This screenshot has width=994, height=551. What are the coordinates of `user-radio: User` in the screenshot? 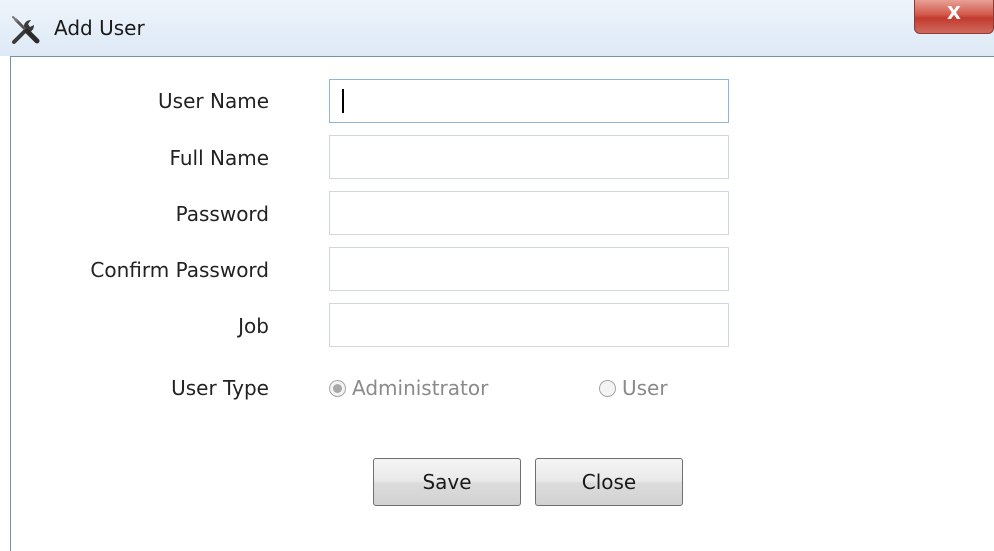 It's located at (633, 388).